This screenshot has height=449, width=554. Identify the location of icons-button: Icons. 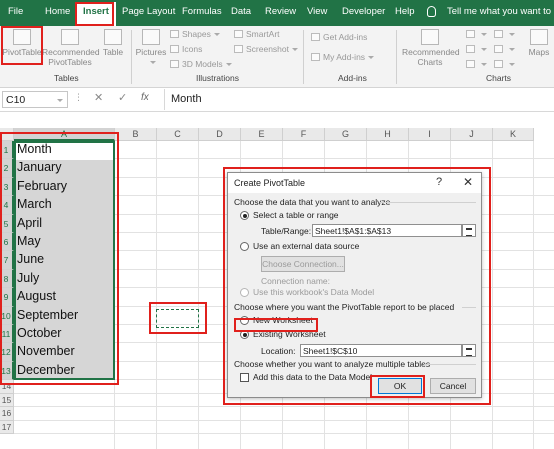
(186, 49).